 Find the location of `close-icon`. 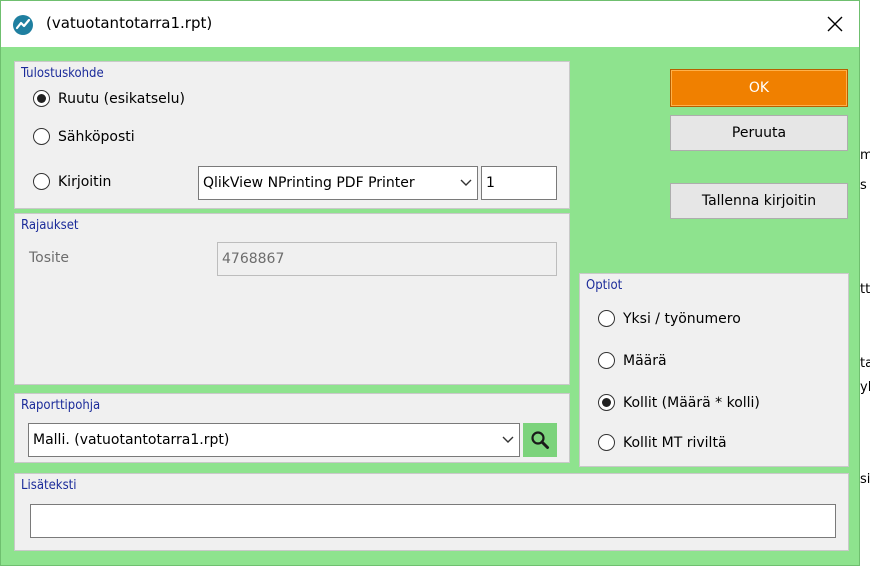

close-icon is located at coordinates (835, 24).